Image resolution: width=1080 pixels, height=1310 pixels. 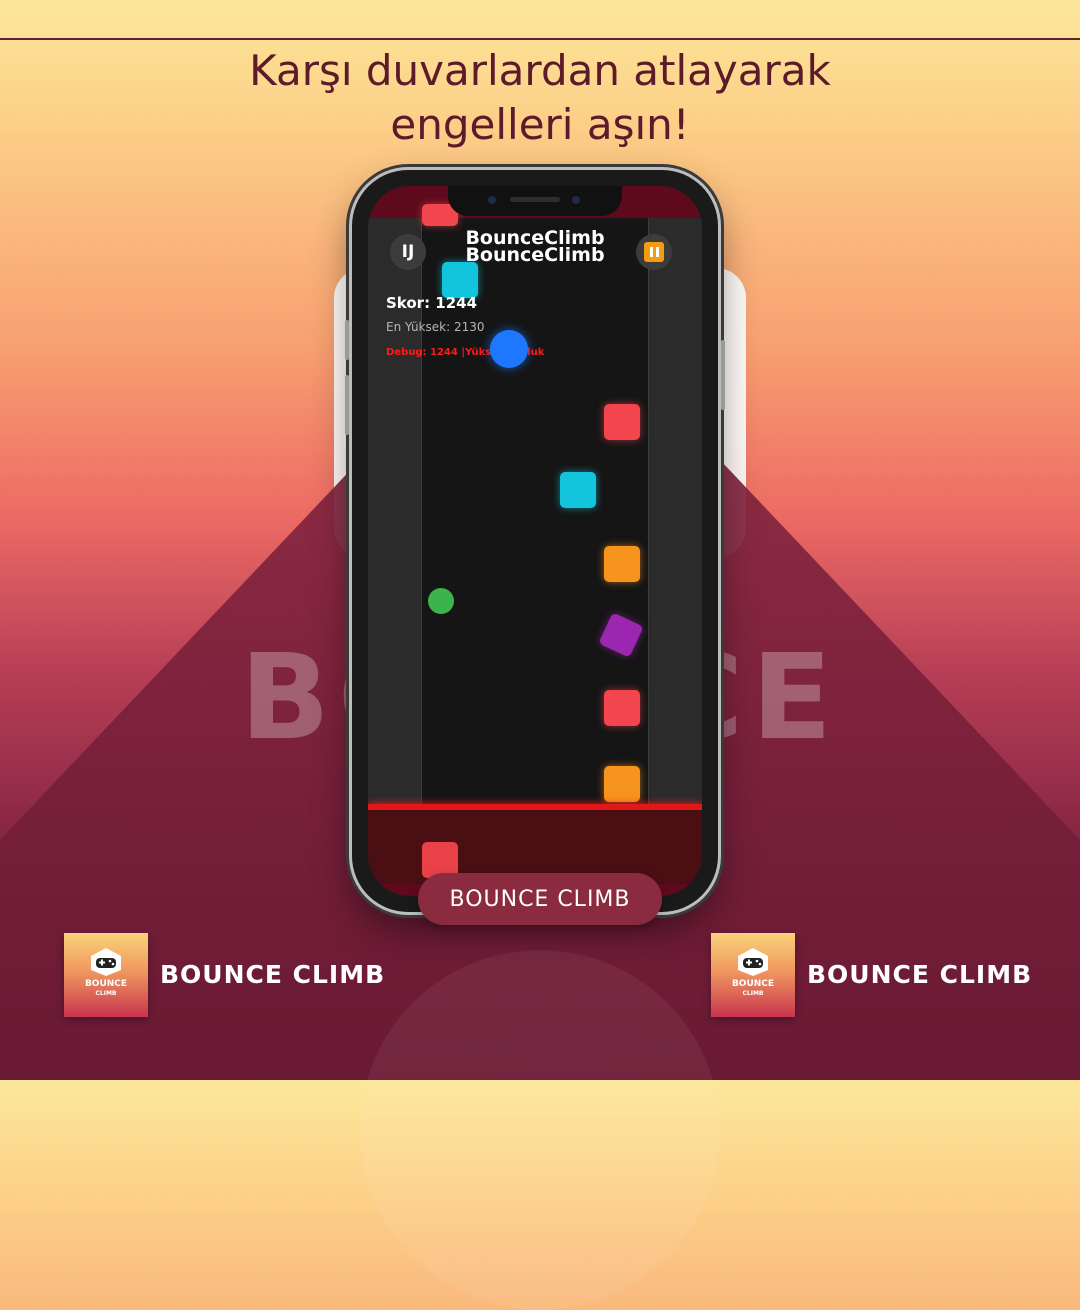 What do you see at coordinates (347, 405) in the screenshot?
I see `volume-down-button` at bounding box center [347, 405].